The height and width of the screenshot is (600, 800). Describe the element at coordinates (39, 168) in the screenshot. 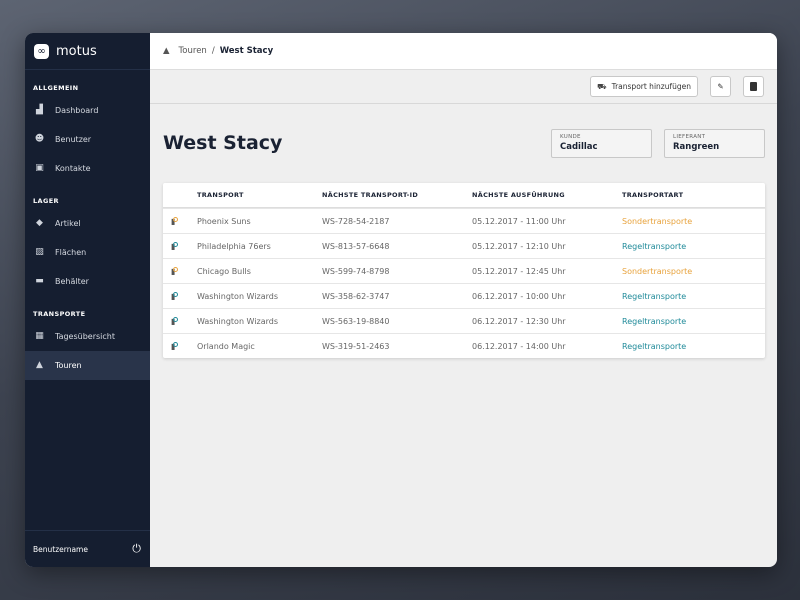

I see `contacts-icon: ▣` at that location.